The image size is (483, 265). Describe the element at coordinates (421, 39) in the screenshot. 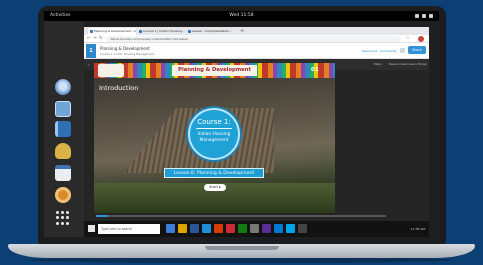

I see `profile-avatar` at that location.